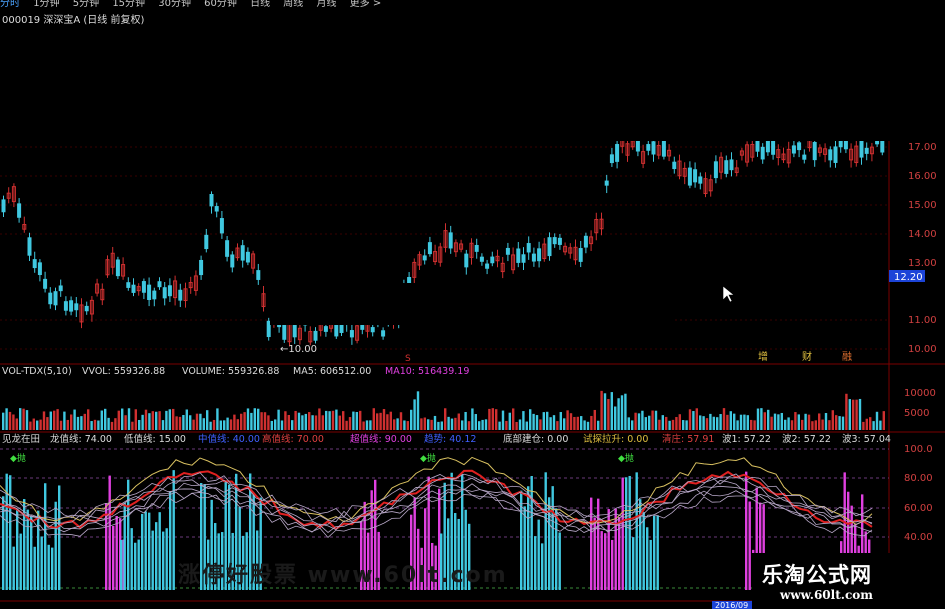  Describe the element at coordinates (615, 439) in the screenshot. I see `ind-item: 试探拉升: 0.00` at that location.